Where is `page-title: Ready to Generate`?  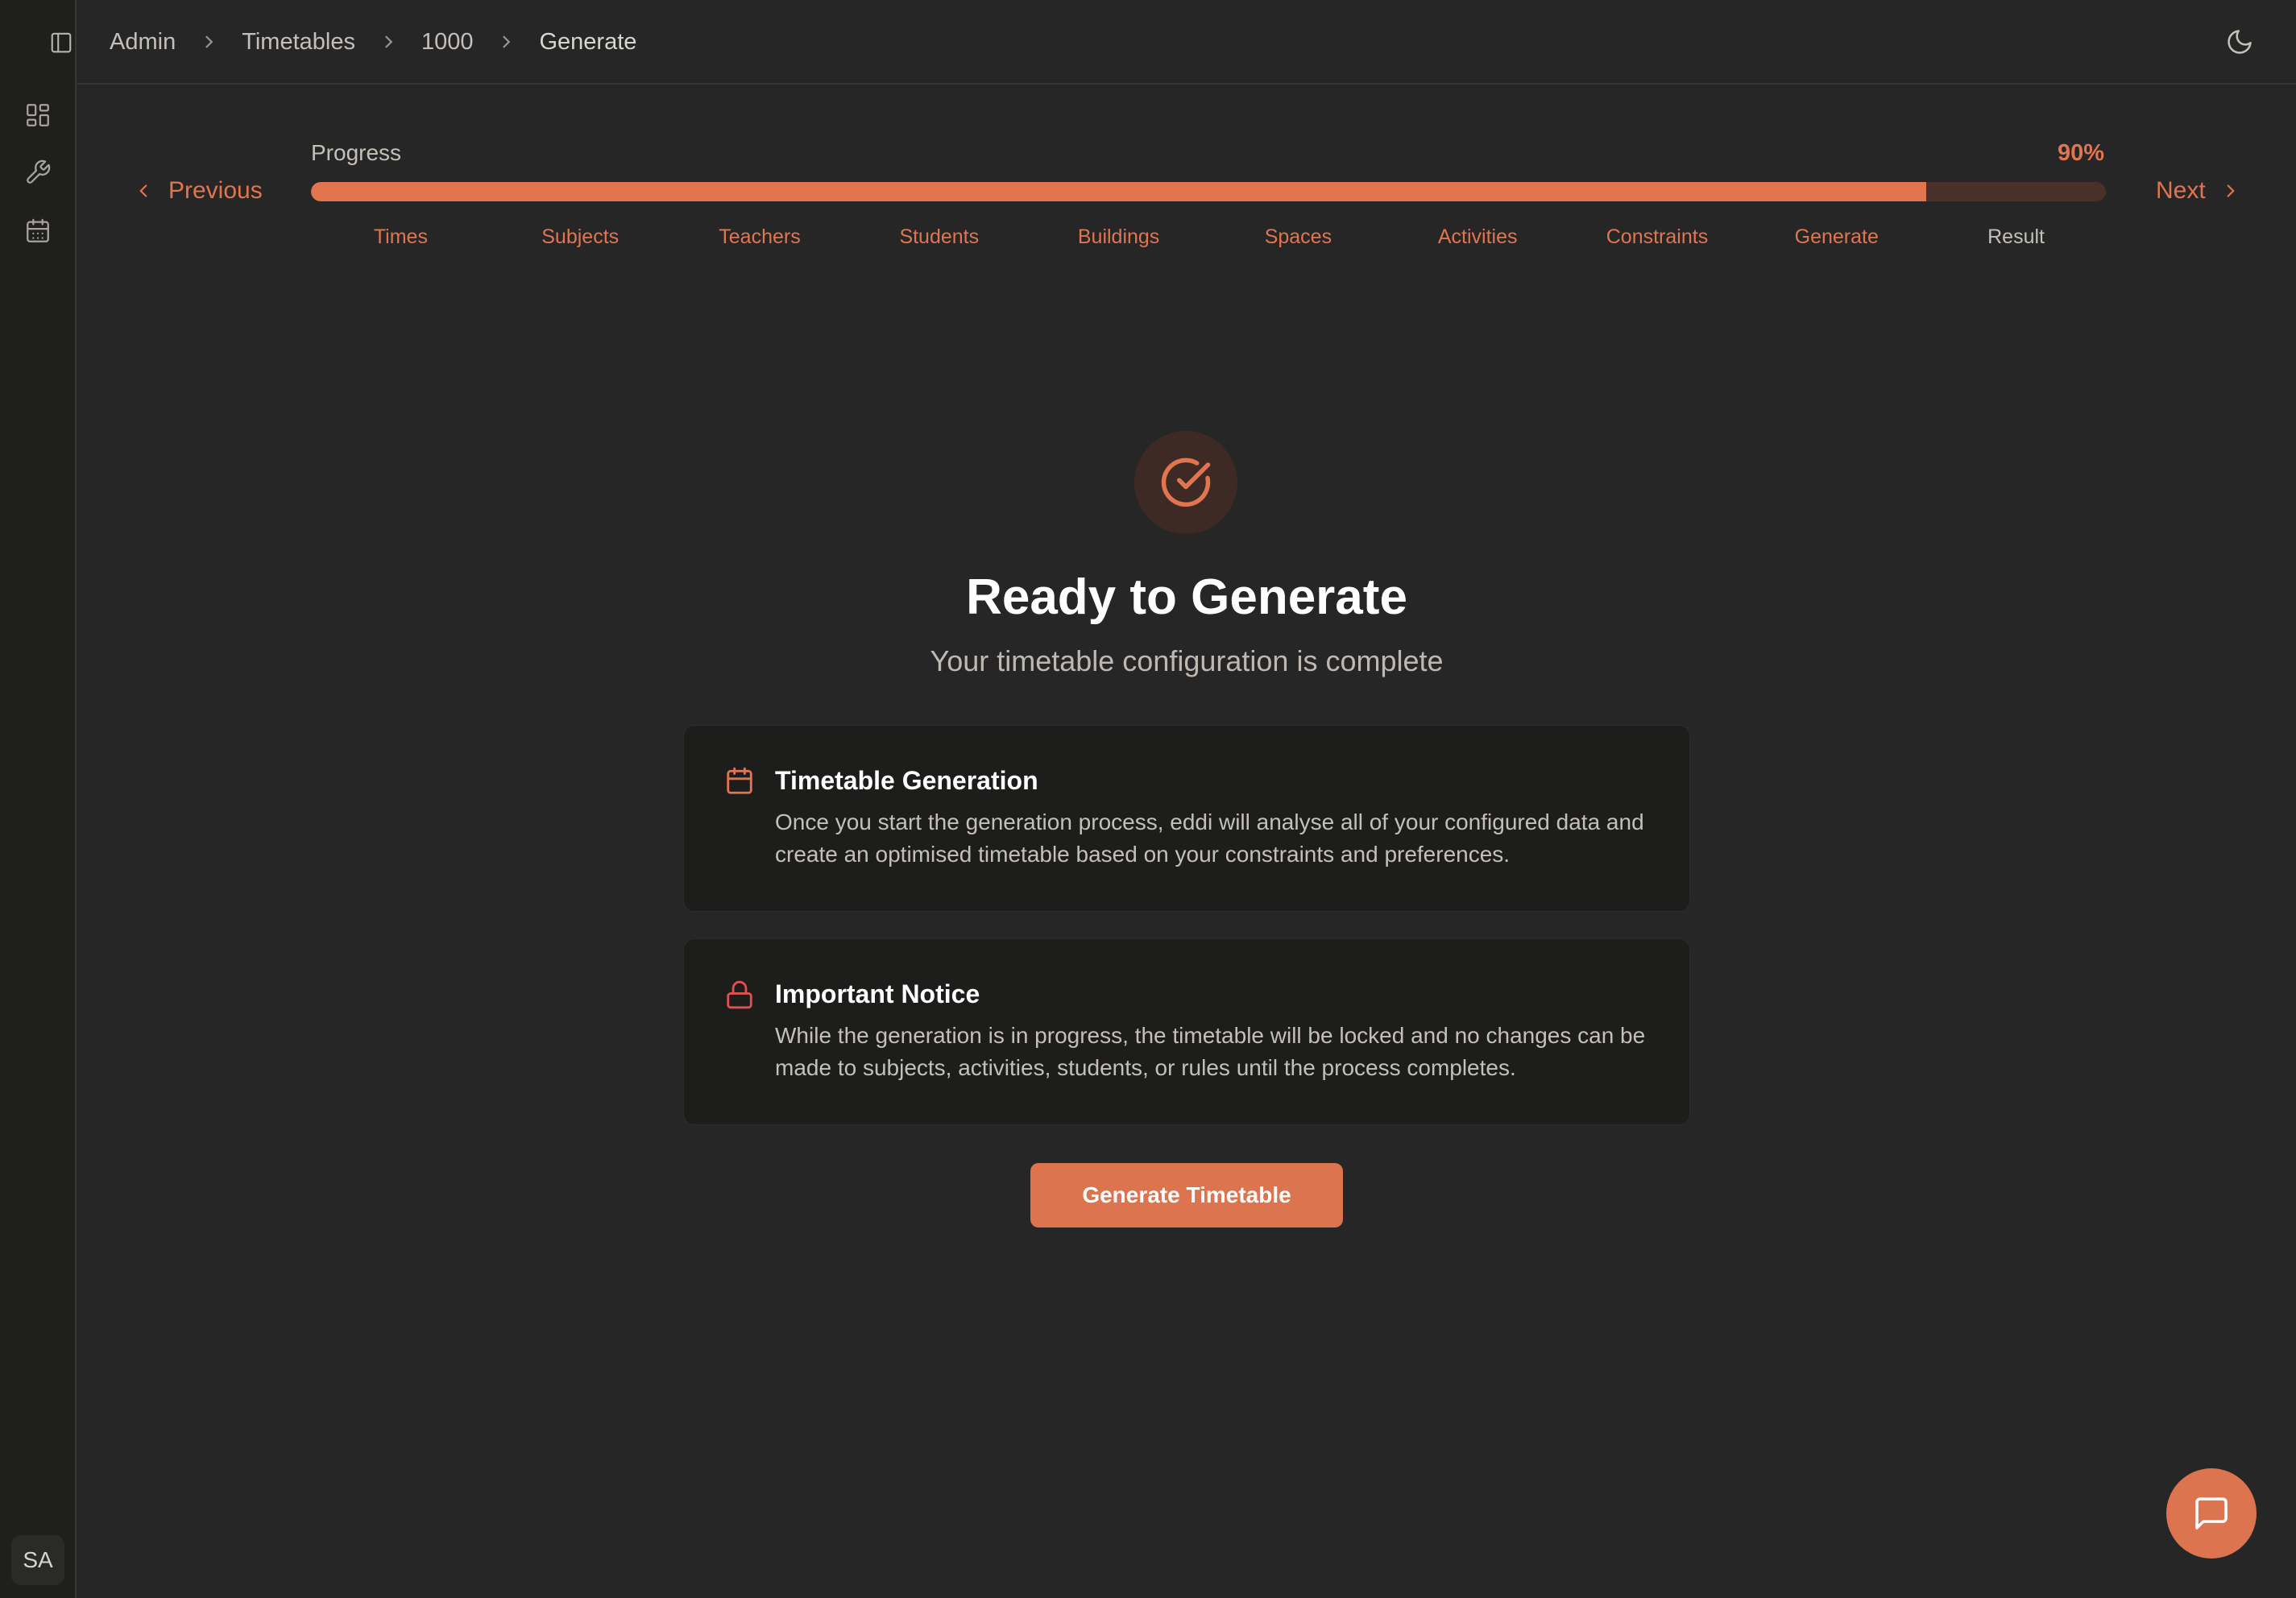
page-title: Ready to Generate is located at coordinates (1186, 597).